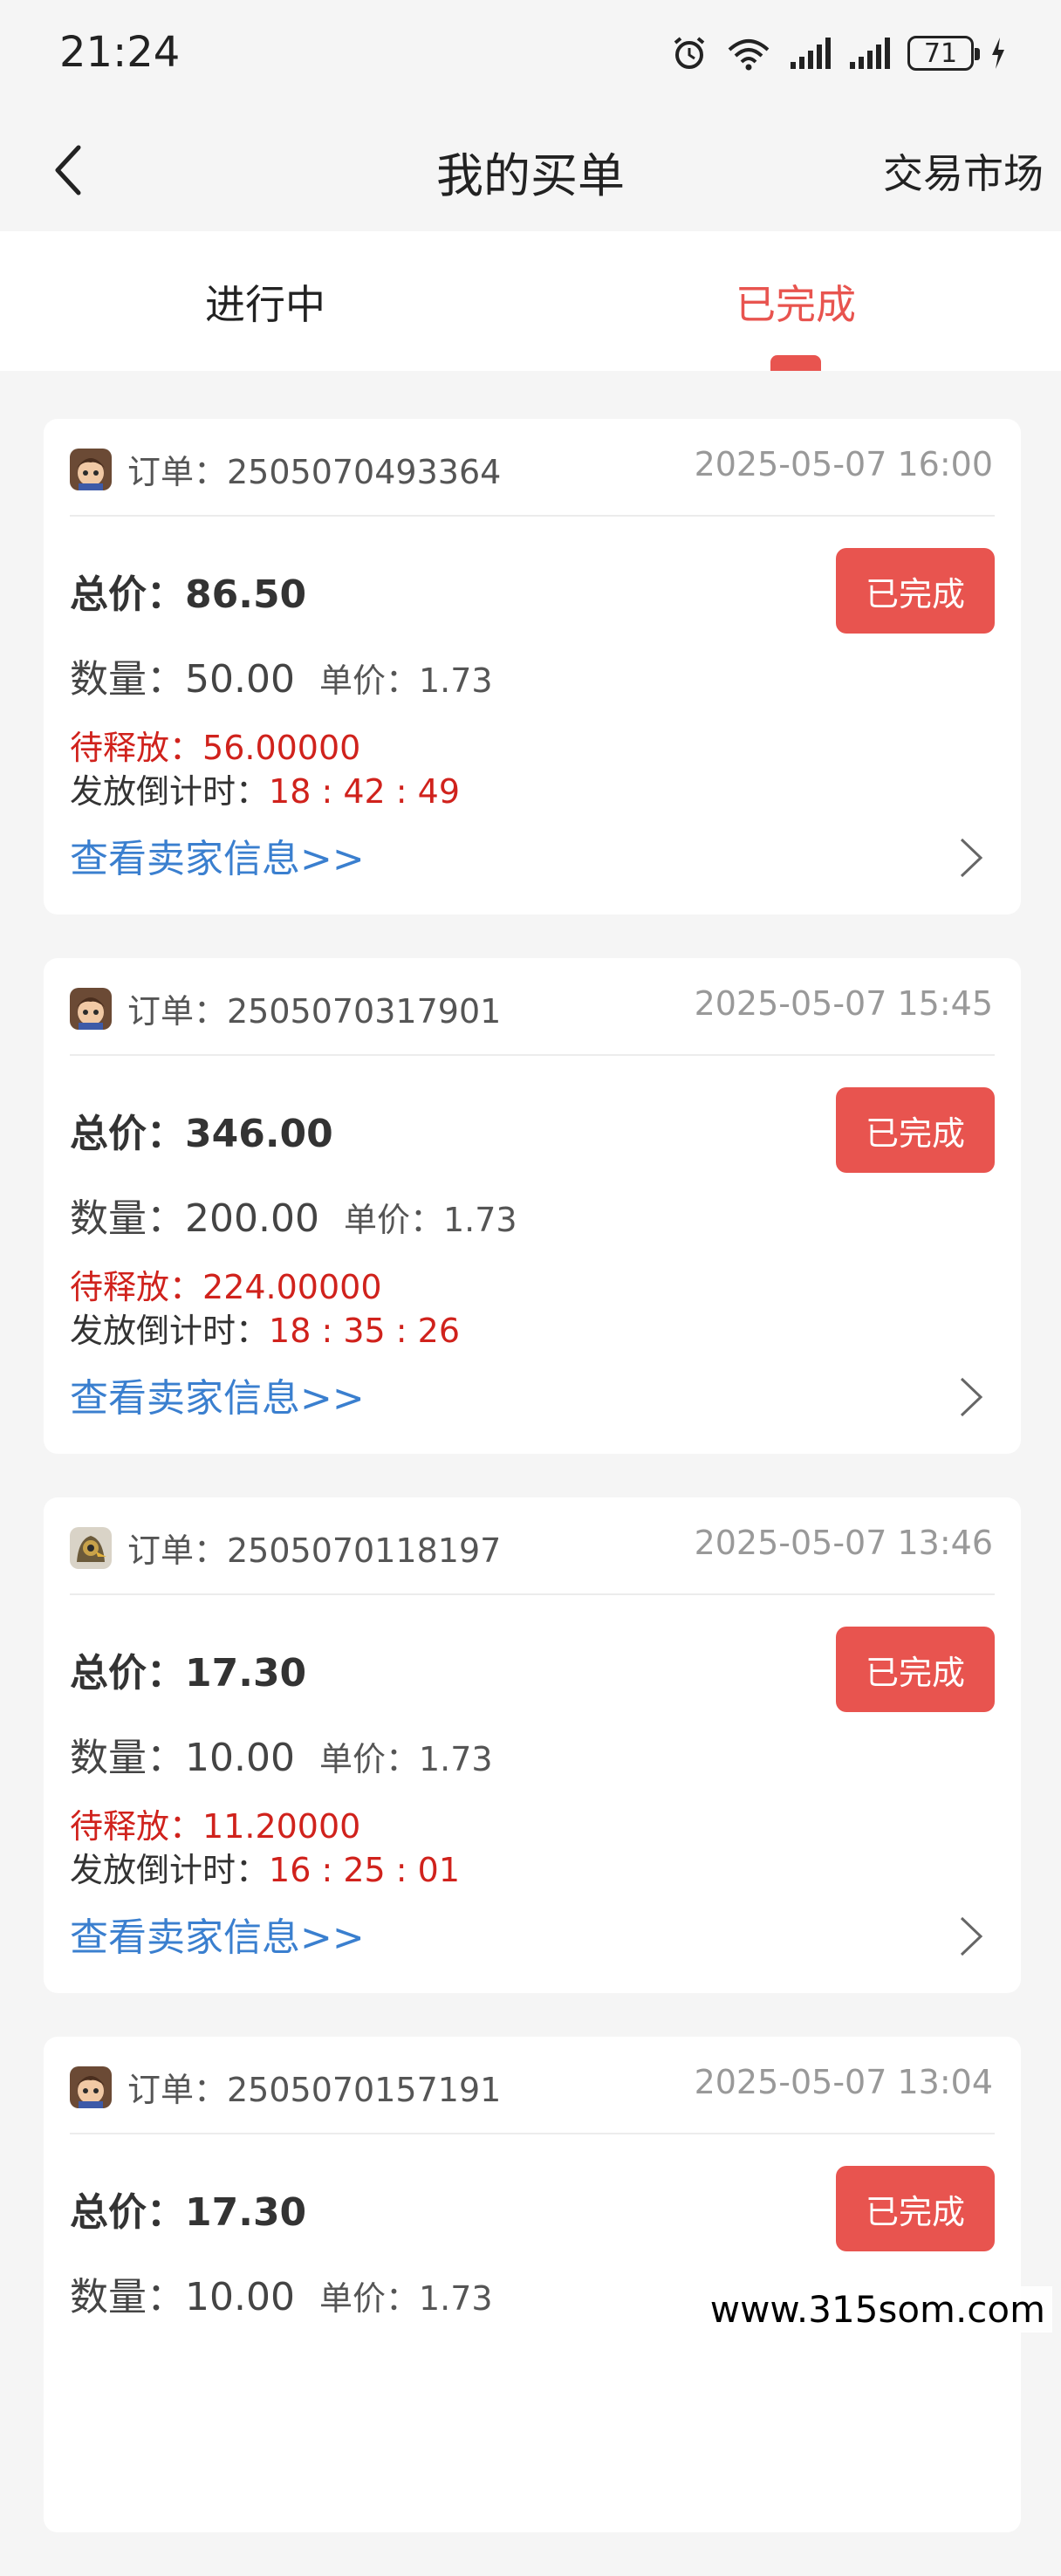  Describe the element at coordinates (364, 1870) in the screenshot. I see `countdown-value: 16 : 25 : 01` at that location.